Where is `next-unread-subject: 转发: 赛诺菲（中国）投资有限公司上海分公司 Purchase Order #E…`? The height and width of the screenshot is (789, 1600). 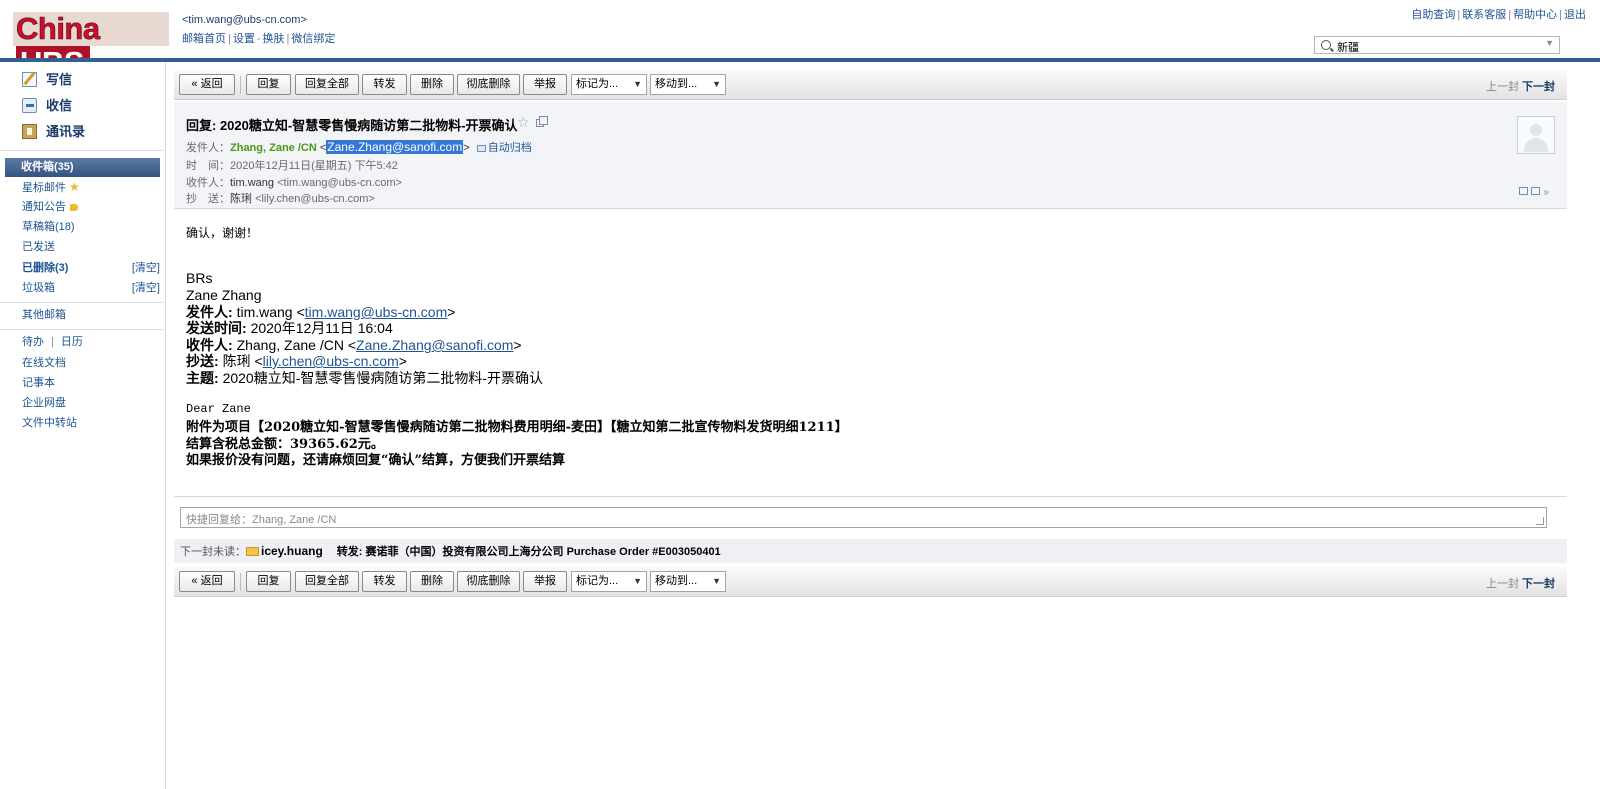
next-unread-subject: 转发: 赛诺菲（中国）投资有限公司上海分公司 Purchase Order #E… is located at coordinates (529, 552).